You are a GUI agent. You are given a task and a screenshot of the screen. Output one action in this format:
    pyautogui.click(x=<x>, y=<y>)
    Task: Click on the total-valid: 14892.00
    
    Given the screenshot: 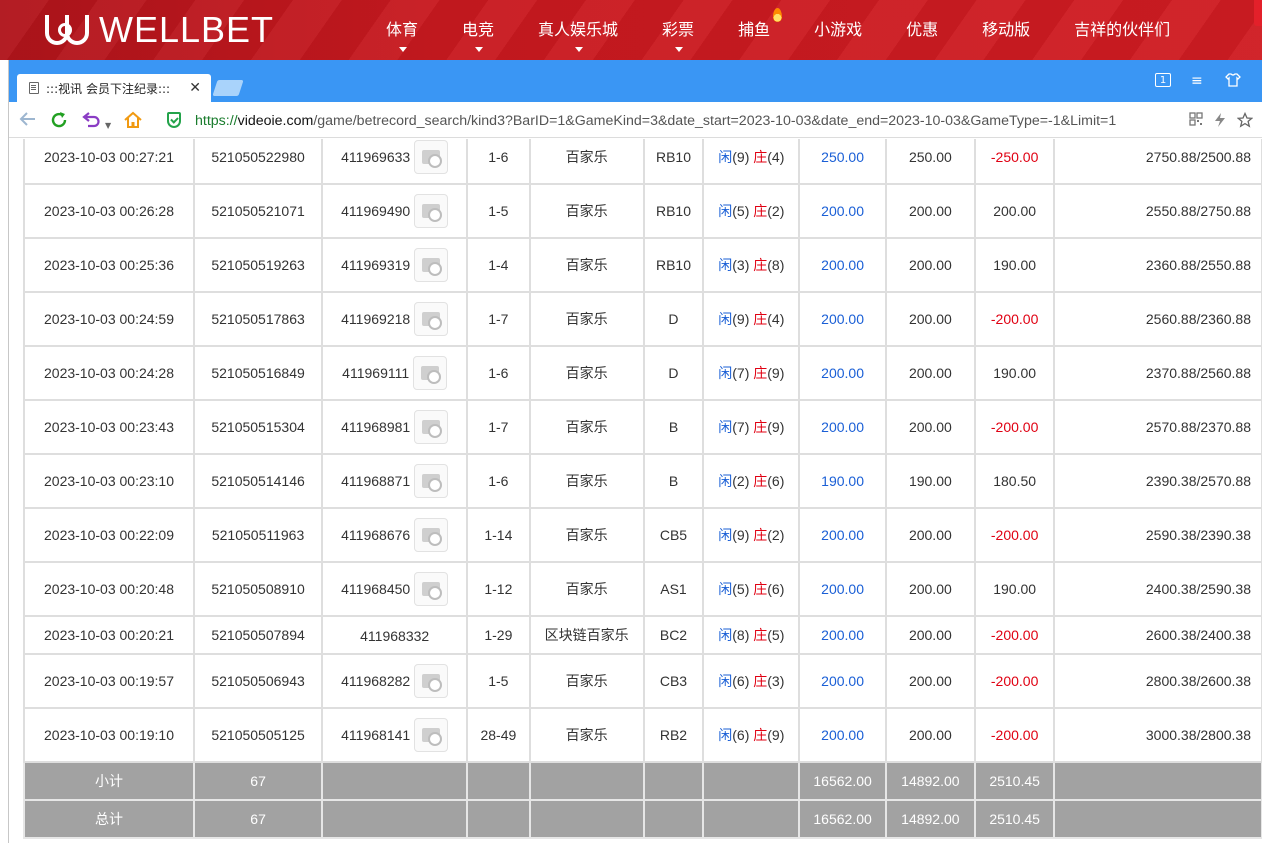 What is the action you would take?
    pyautogui.click(x=930, y=819)
    